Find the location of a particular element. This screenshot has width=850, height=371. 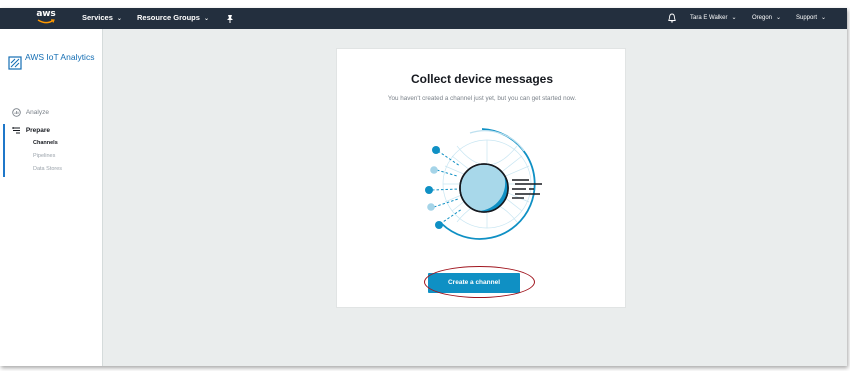

sidebar-item-analyze: Analyze is located at coordinates (30, 112).